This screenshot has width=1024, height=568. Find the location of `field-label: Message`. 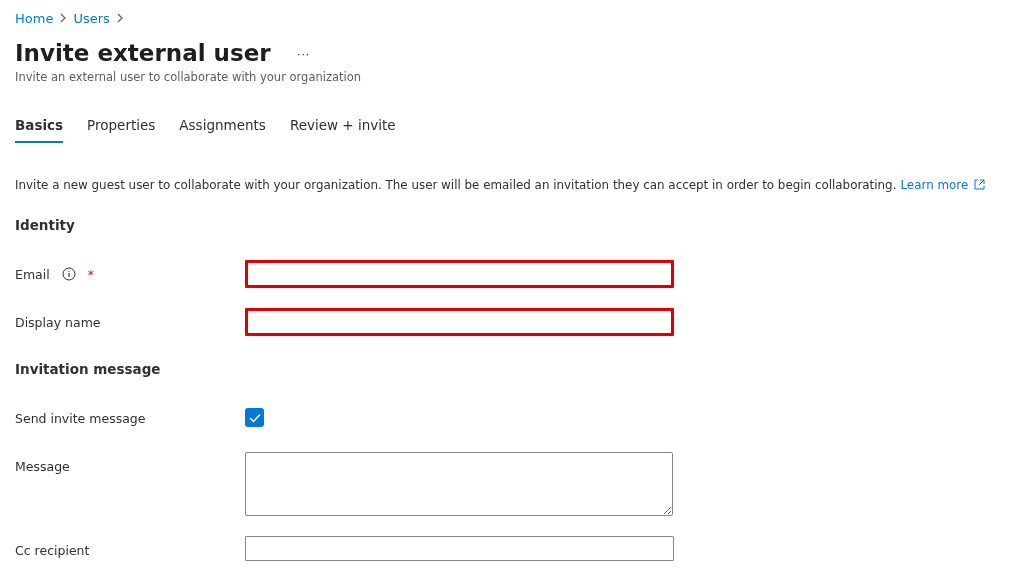

field-label: Message is located at coordinates (42, 466).